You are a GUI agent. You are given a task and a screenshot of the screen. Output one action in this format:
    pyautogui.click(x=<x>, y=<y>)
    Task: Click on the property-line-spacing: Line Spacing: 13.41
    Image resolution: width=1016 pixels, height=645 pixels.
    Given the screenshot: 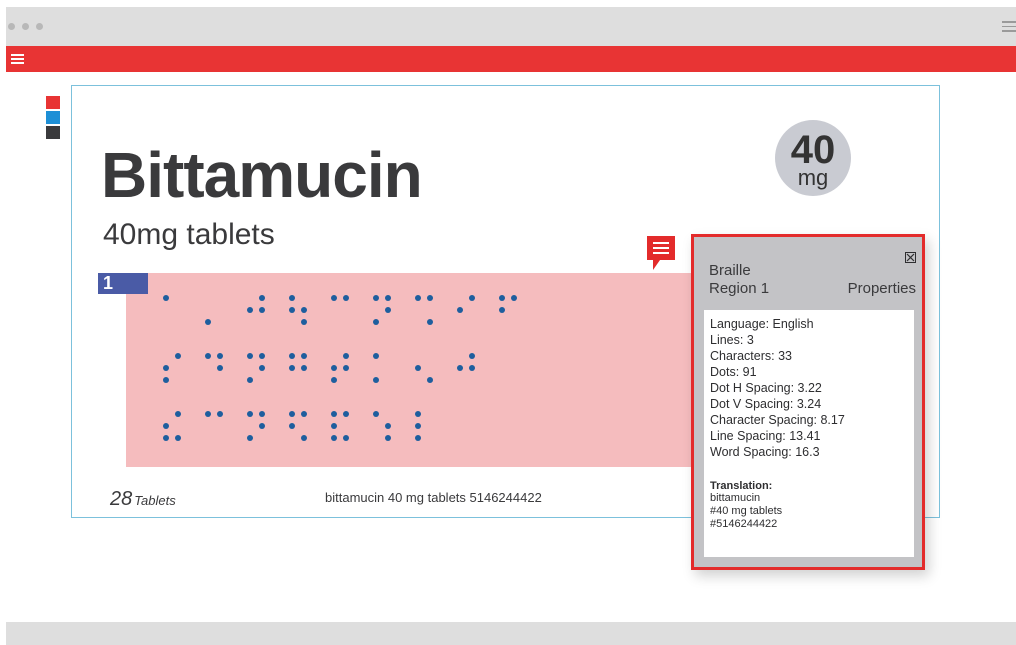 What is the action you would take?
    pyautogui.click(x=765, y=436)
    